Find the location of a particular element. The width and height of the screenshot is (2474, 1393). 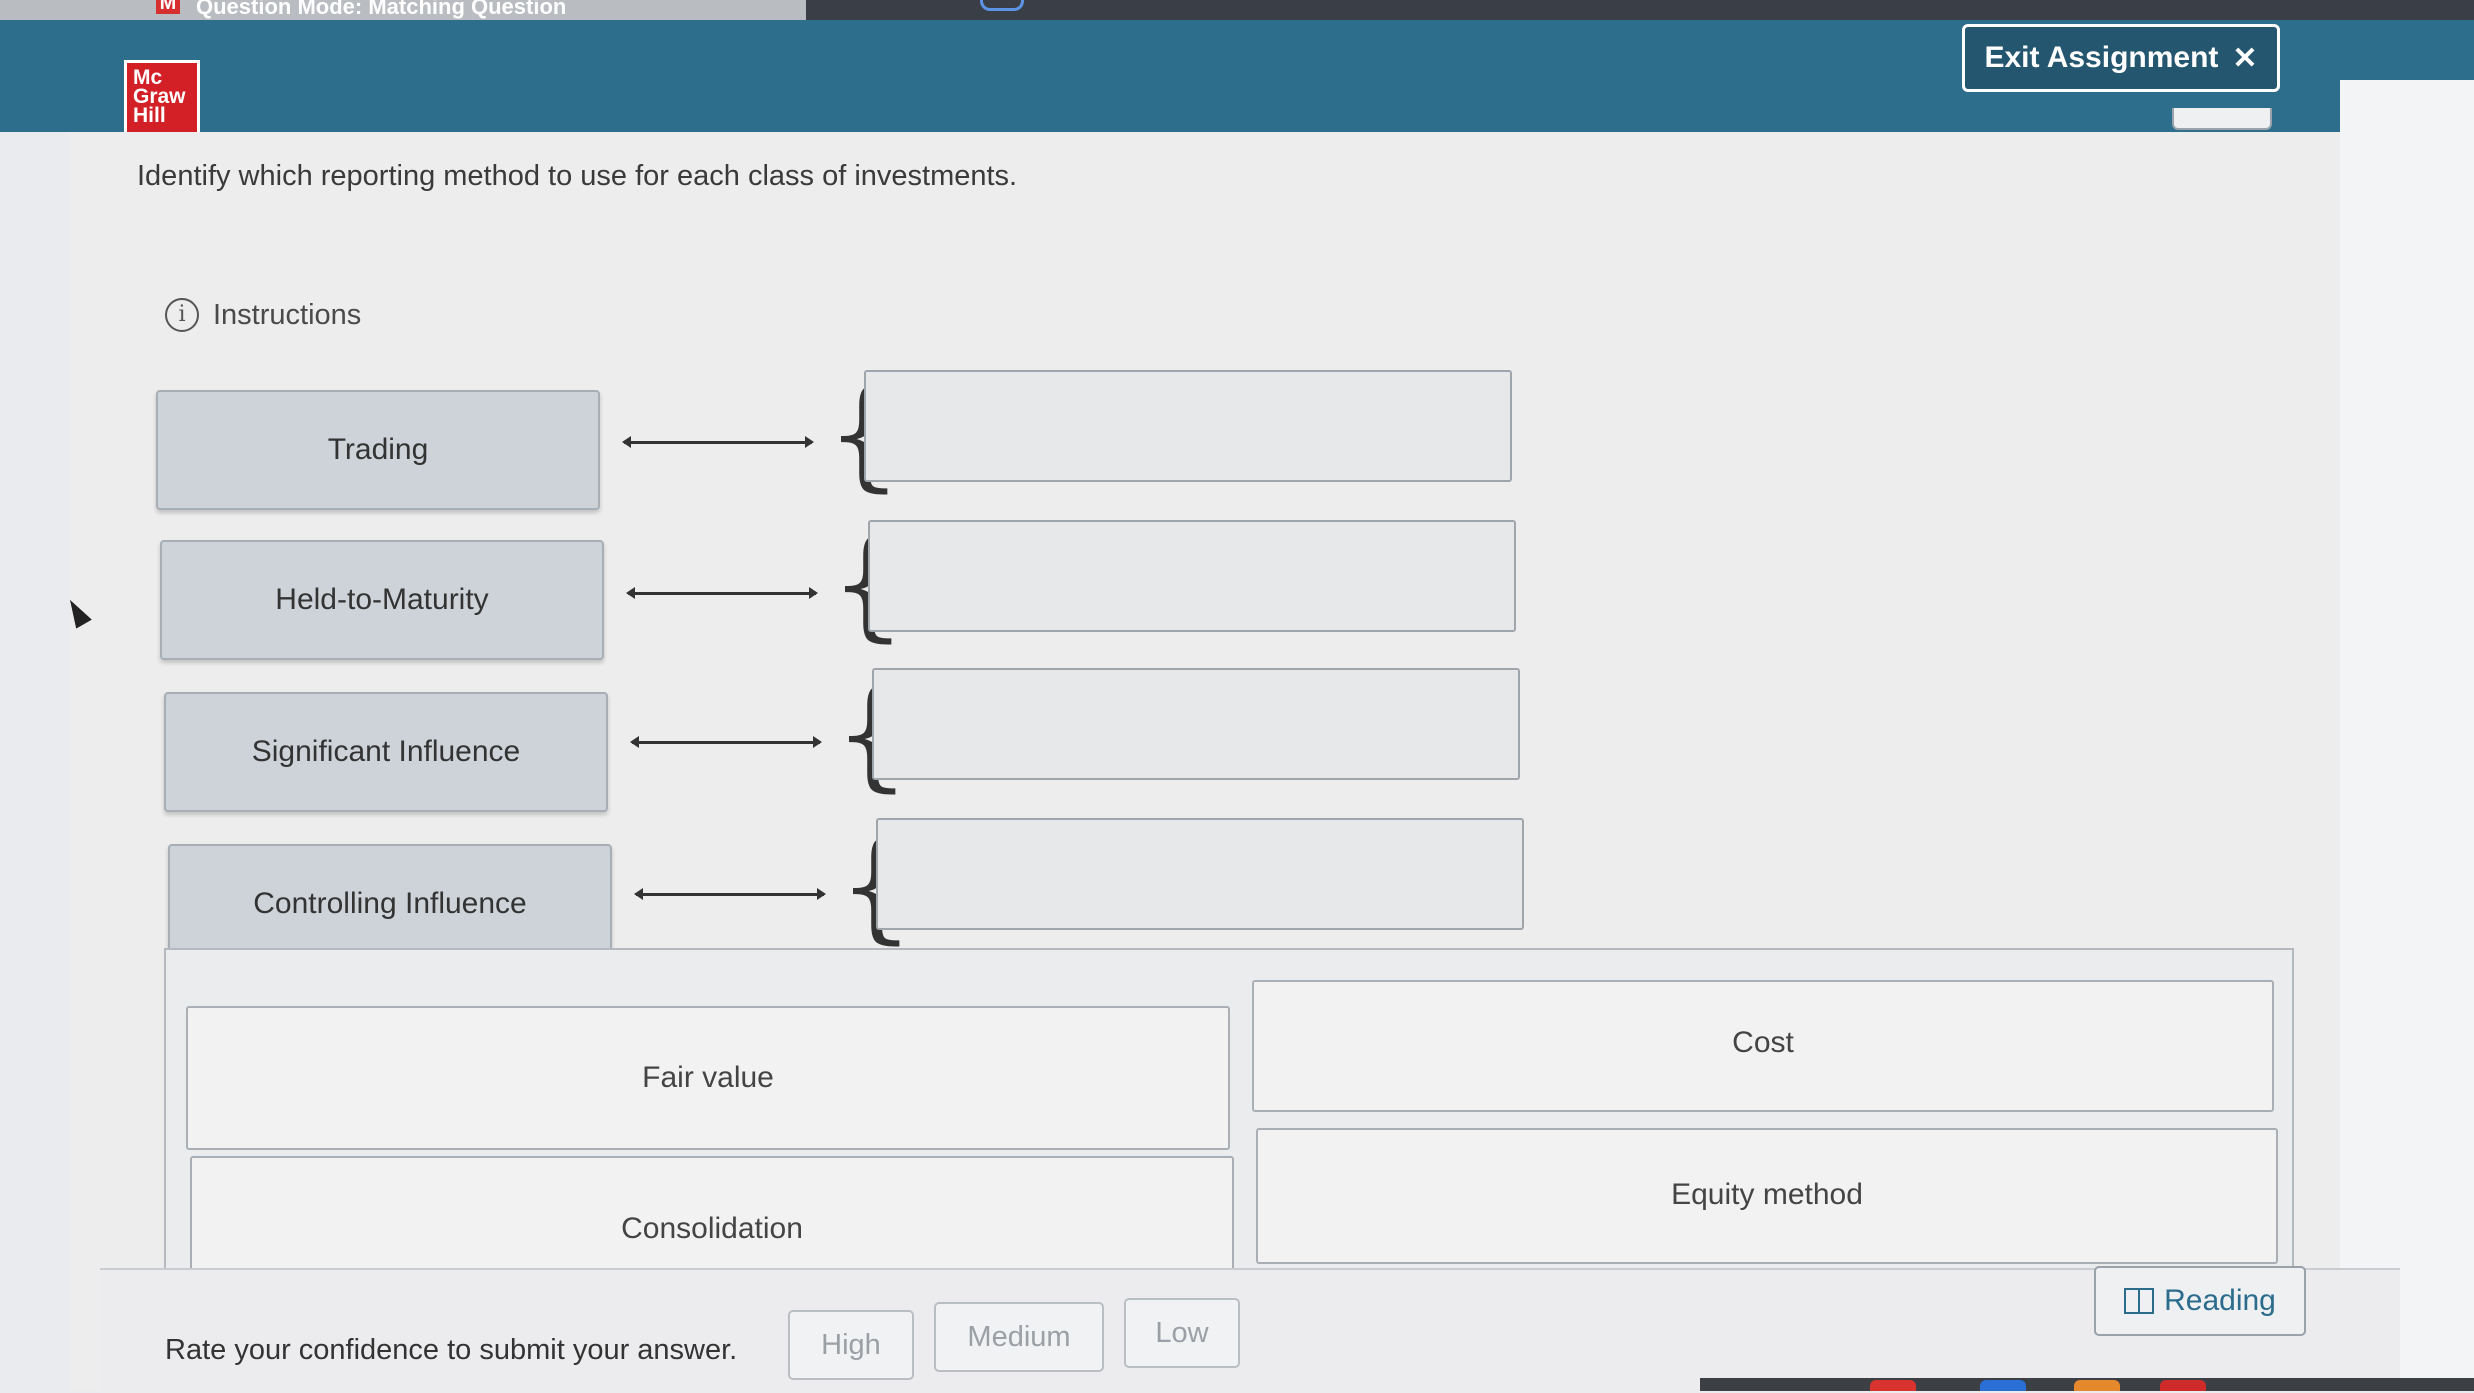

answer-choice-label: Cost is located at coordinates (1763, 1042).